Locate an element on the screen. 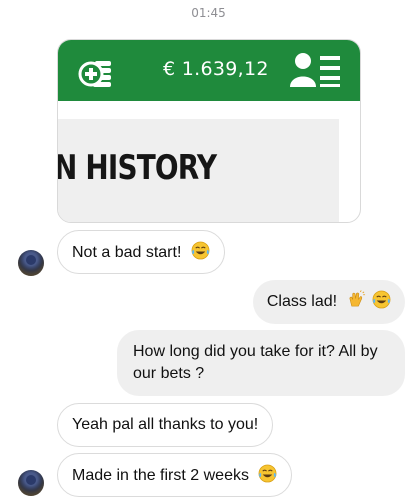 The height and width of the screenshot is (500, 417). profile-list-icon is located at coordinates (315, 70).